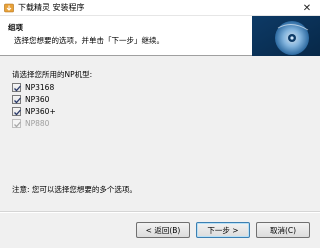 The image size is (320, 248). I want to click on footer-divider-highlight, so click(160, 212).